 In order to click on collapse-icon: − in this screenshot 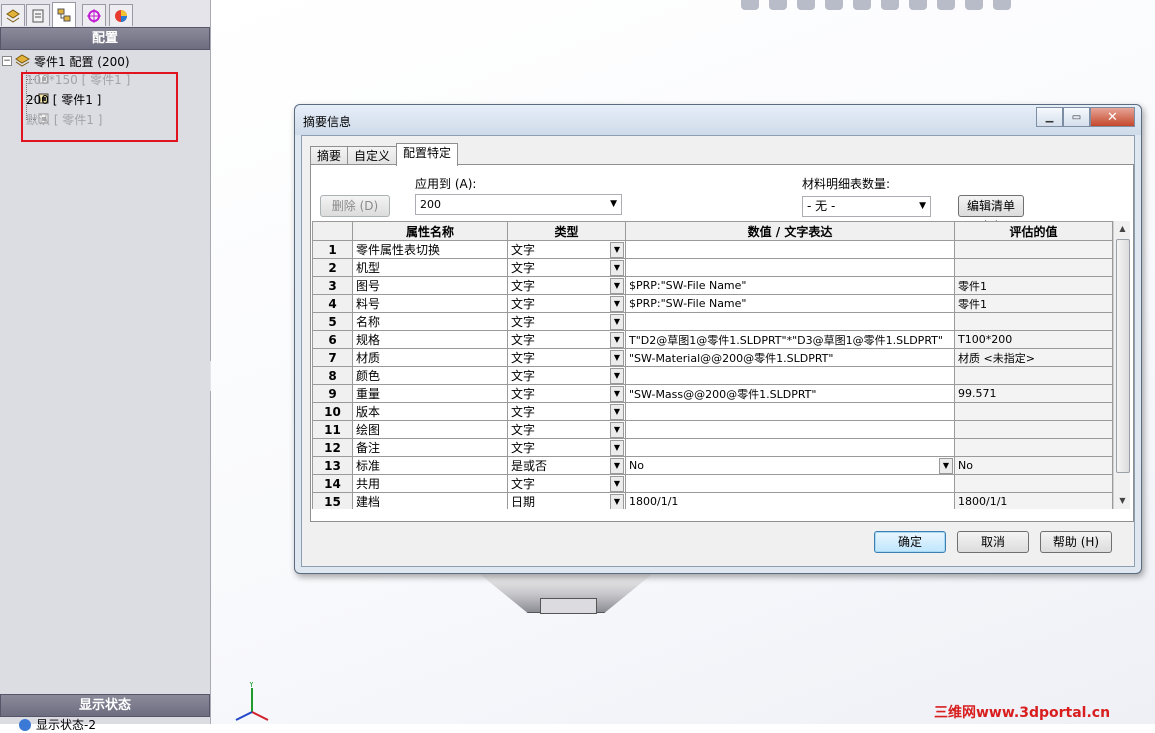, I will do `click(7, 61)`.